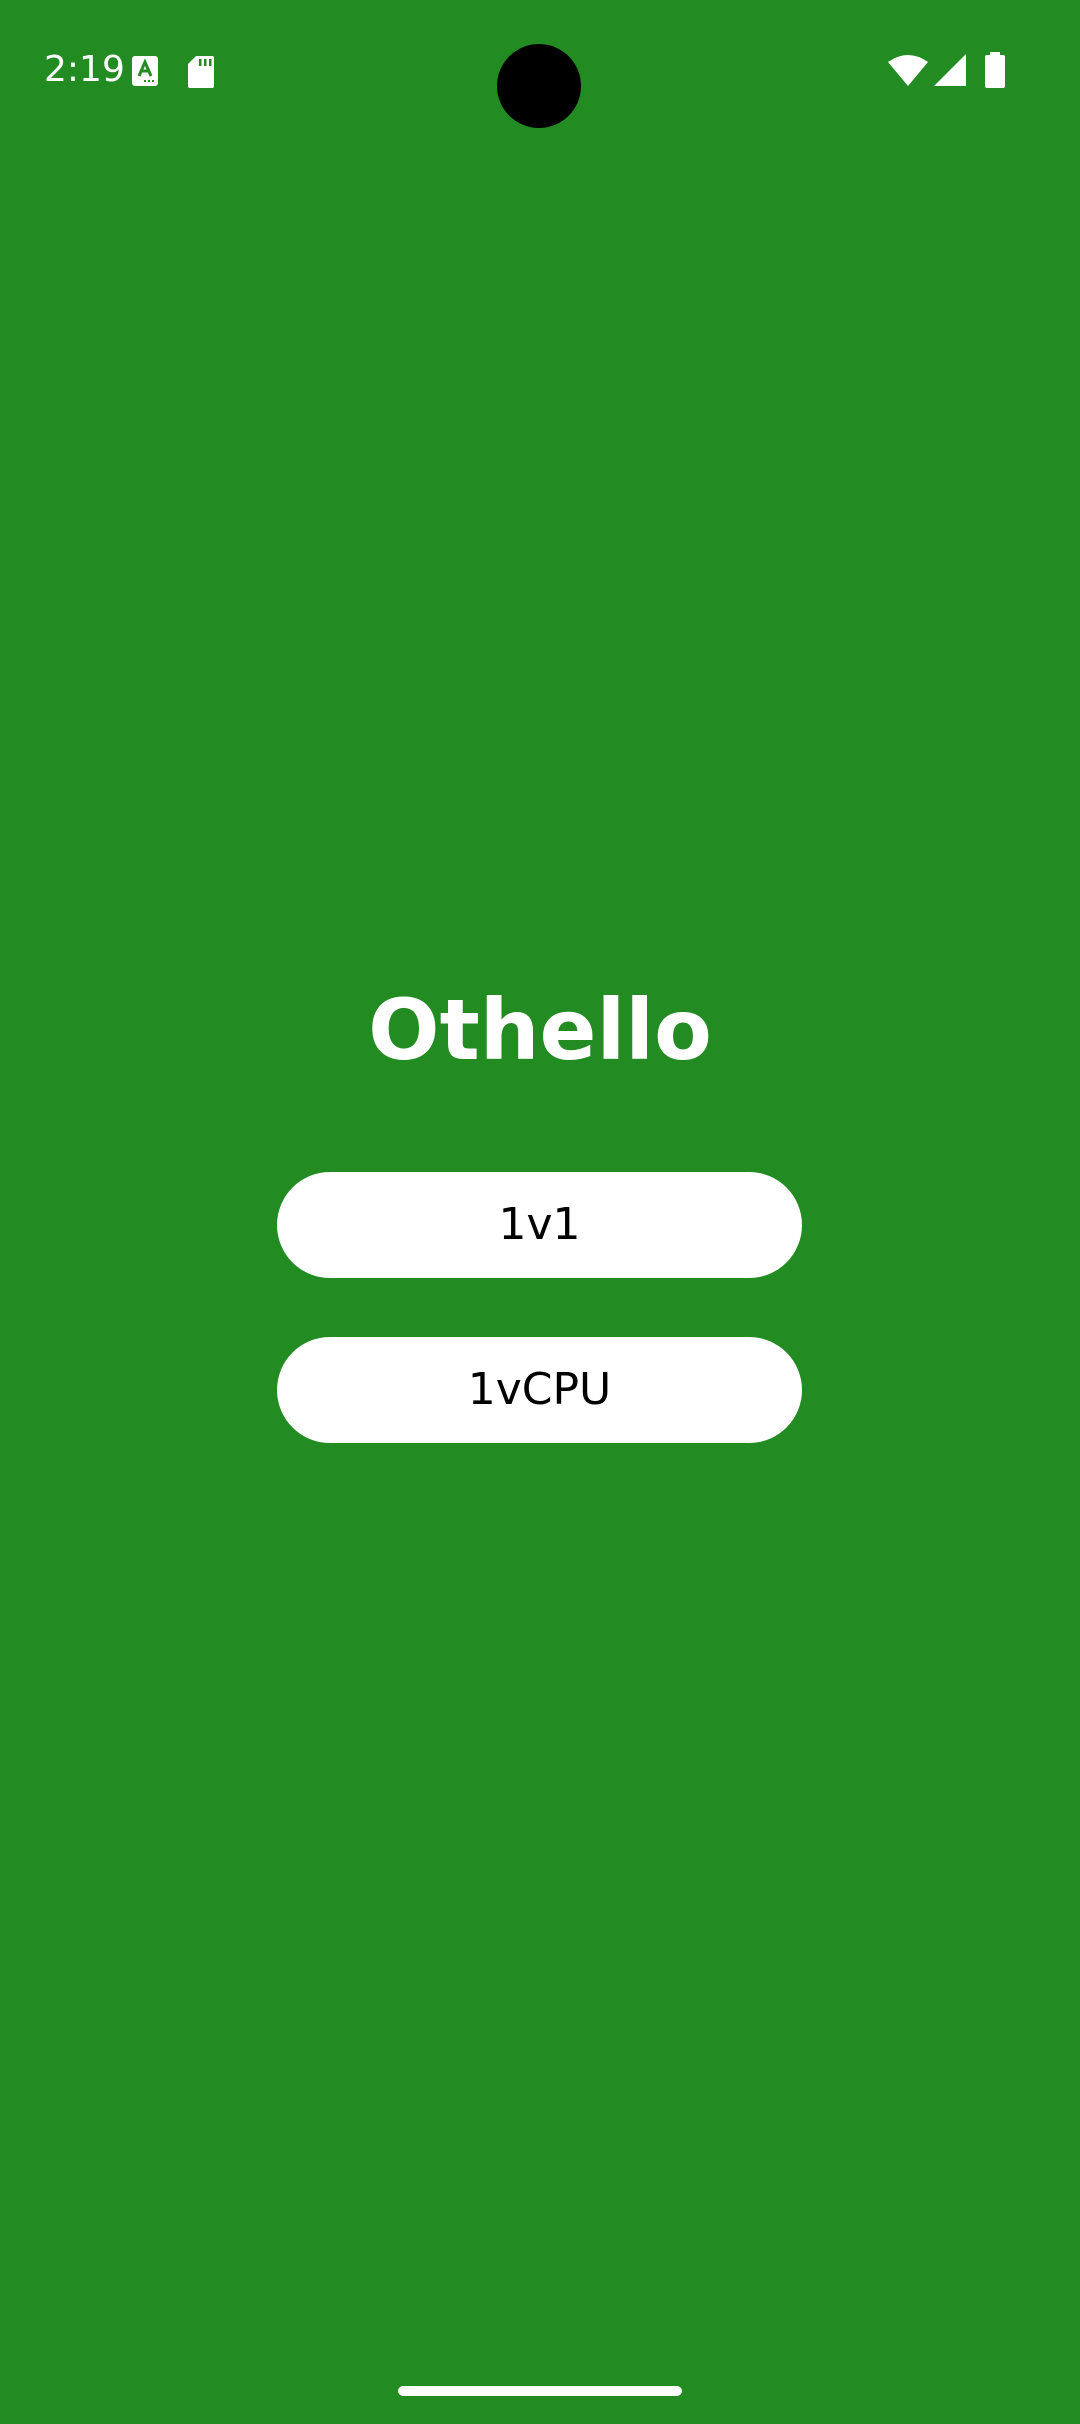  Describe the element at coordinates (995, 72) in the screenshot. I see `battery-icon` at that location.